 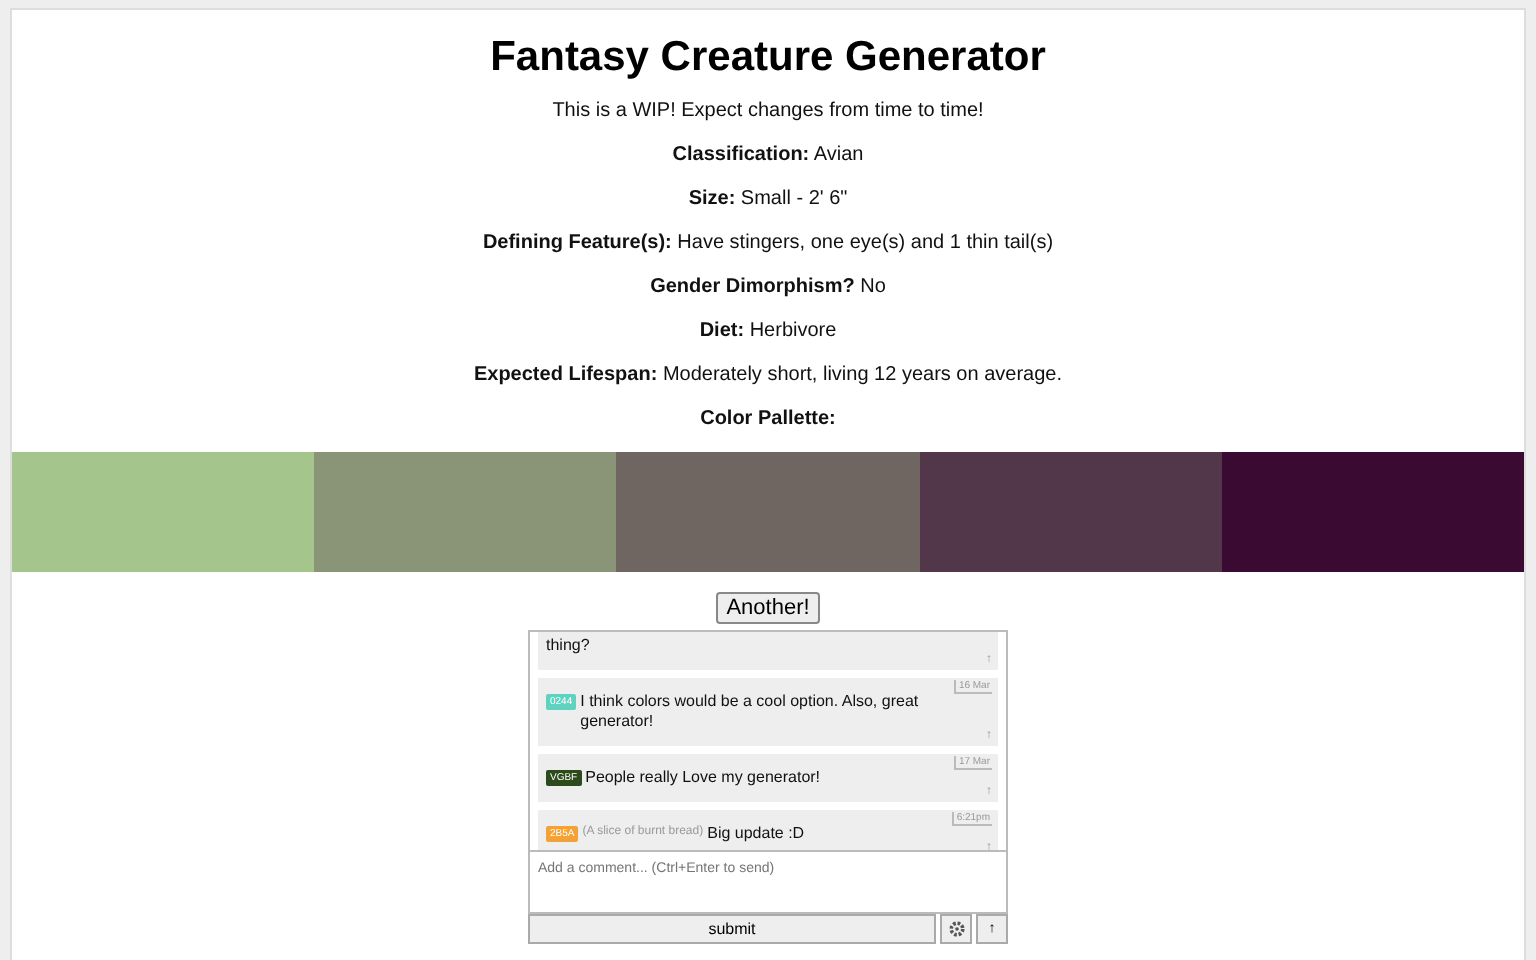 I want to click on settings-icon, so click(x=956, y=929).